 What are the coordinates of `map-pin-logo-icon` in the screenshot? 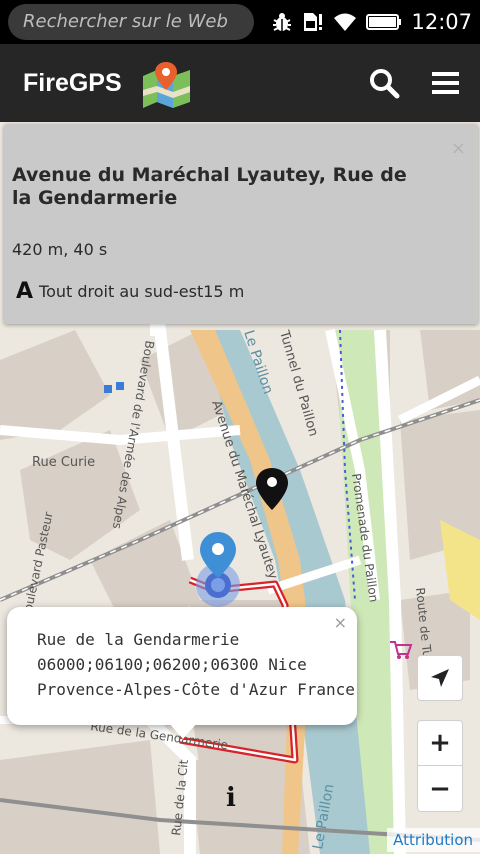 It's located at (167, 86).